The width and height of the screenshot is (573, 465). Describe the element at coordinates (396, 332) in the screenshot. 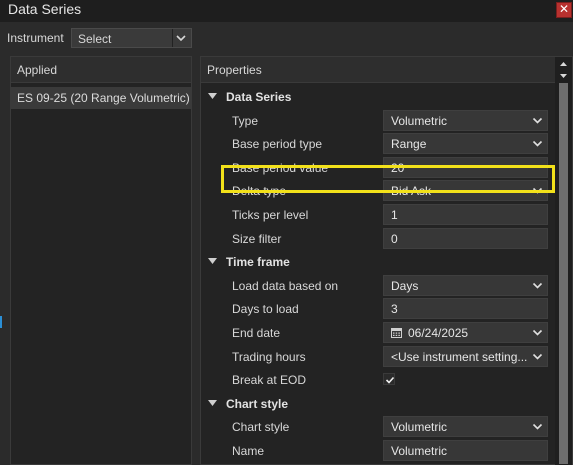

I see `calendar-icon` at that location.